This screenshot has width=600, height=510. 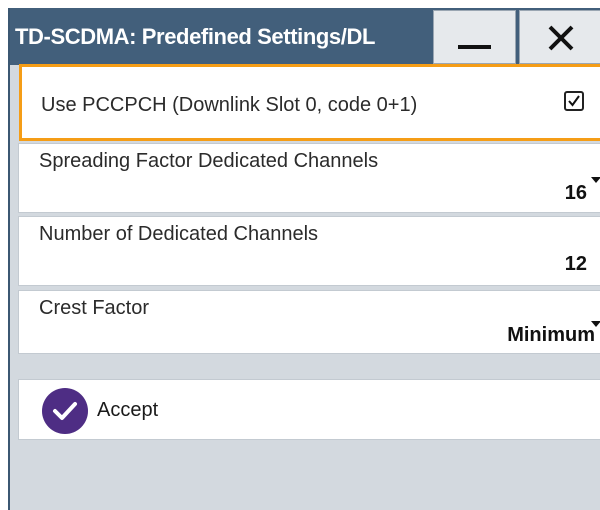 I want to click on dedicated-channels-field: Number of Dedicated Channels 12, so click(x=309, y=251).